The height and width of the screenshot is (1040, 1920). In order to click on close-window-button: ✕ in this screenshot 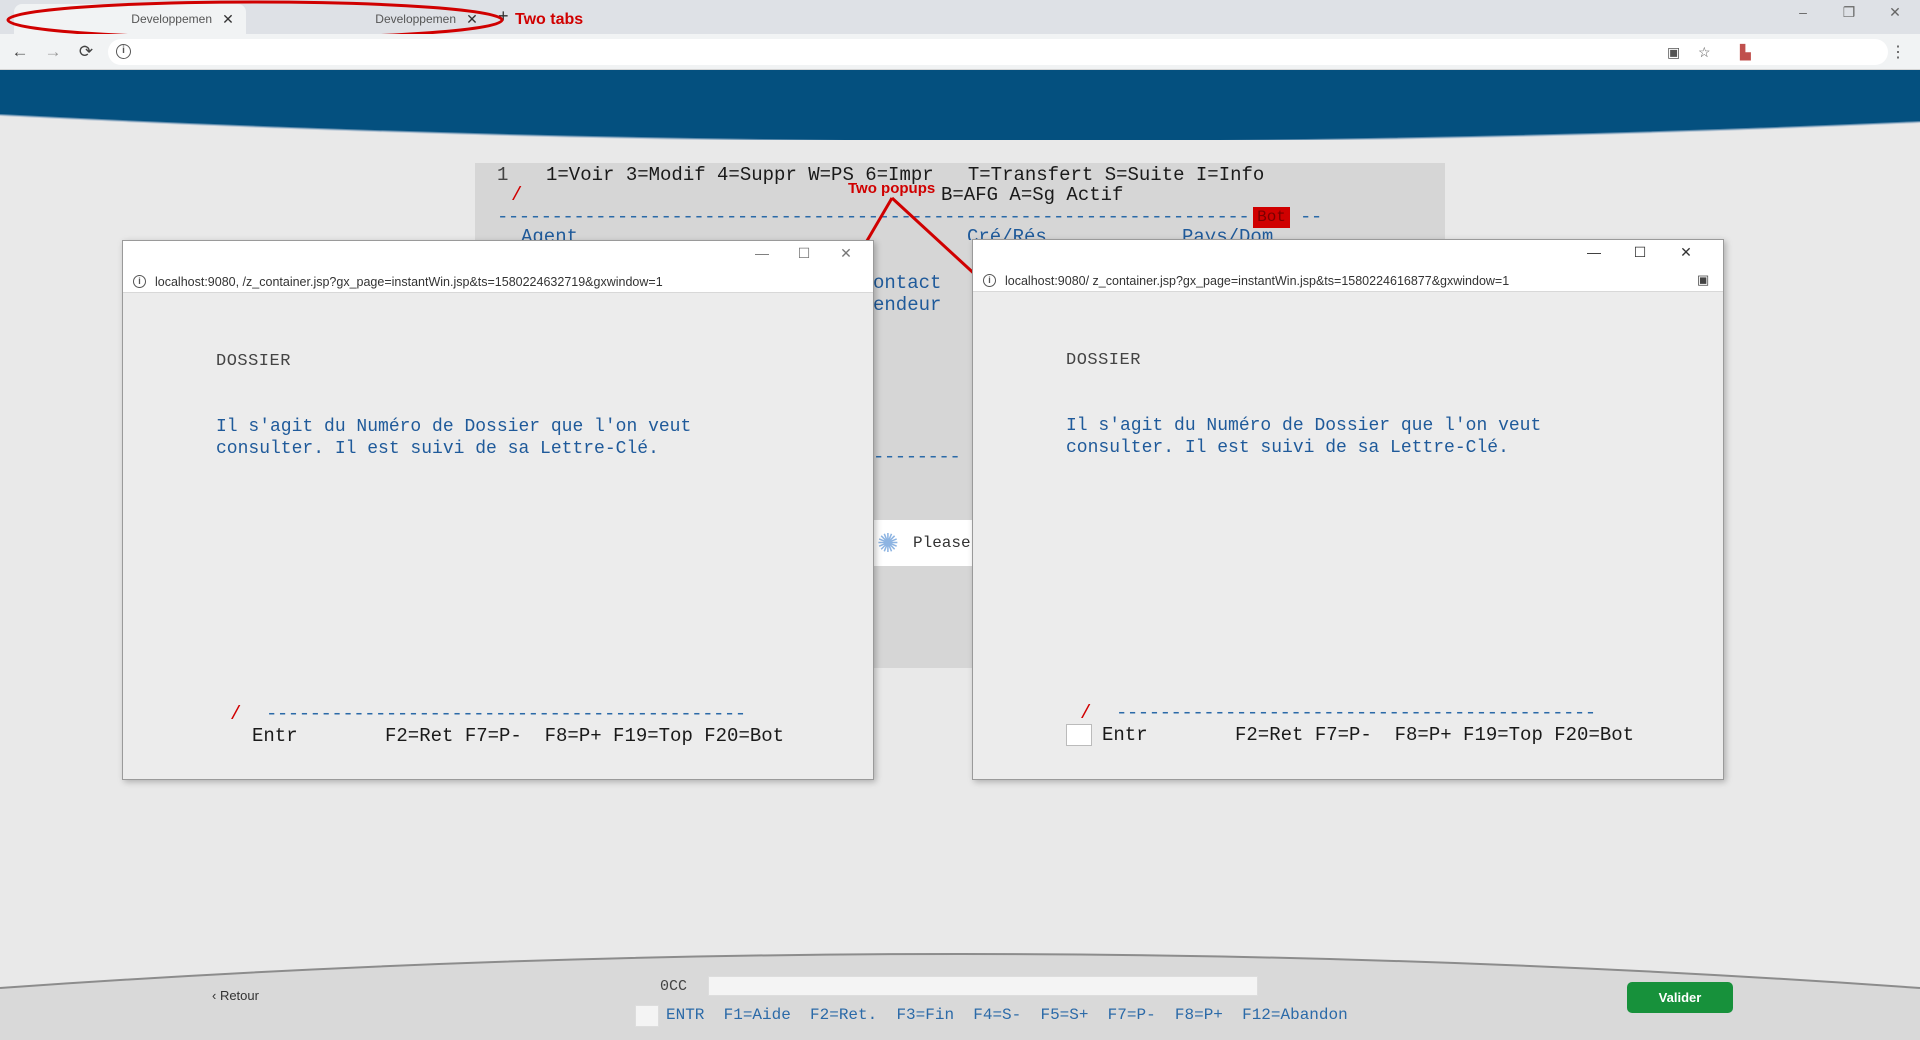, I will do `click(1895, 16)`.